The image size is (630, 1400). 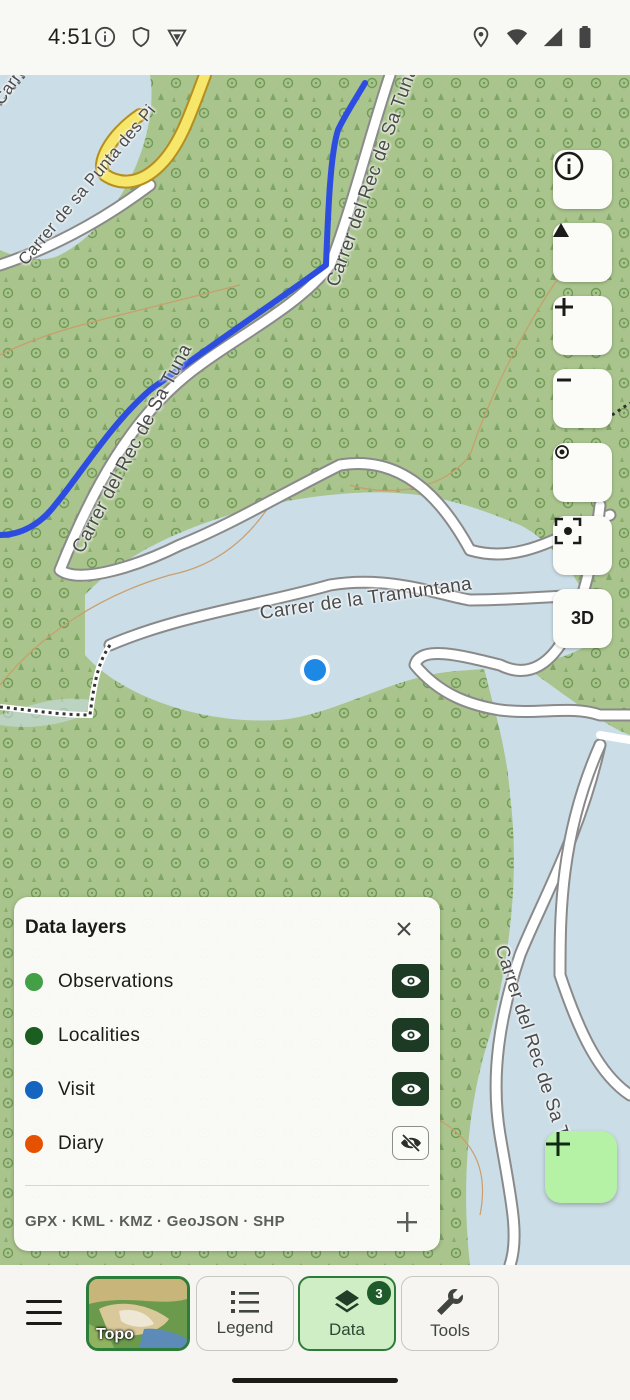 I want to click on 3d-label: 3D, so click(x=582, y=618).